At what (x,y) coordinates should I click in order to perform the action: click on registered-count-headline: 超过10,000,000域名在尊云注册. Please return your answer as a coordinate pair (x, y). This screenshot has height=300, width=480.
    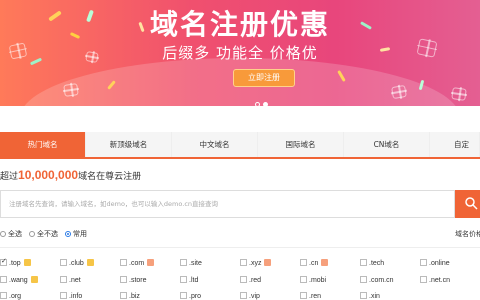
    Looking at the image, I should click on (70, 175).